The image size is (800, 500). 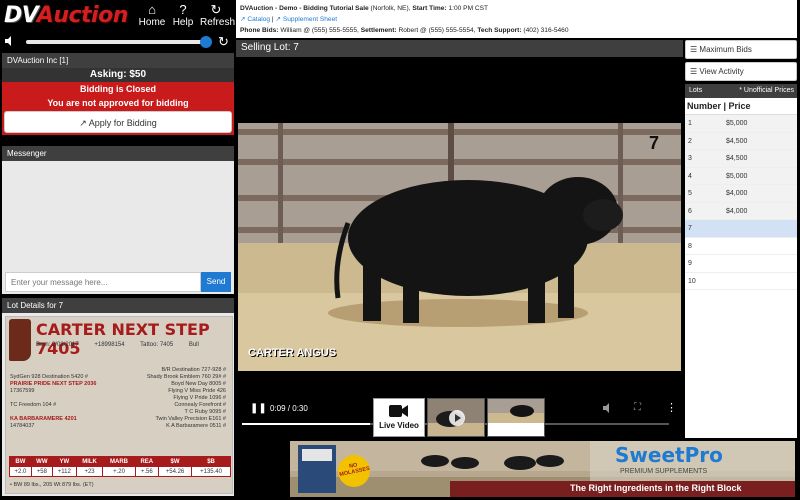 What do you see at coordinates (546, 30) in the screenshot?
I see `tech-support-value: (402) 316-5460` at bounding box center [546, 30].